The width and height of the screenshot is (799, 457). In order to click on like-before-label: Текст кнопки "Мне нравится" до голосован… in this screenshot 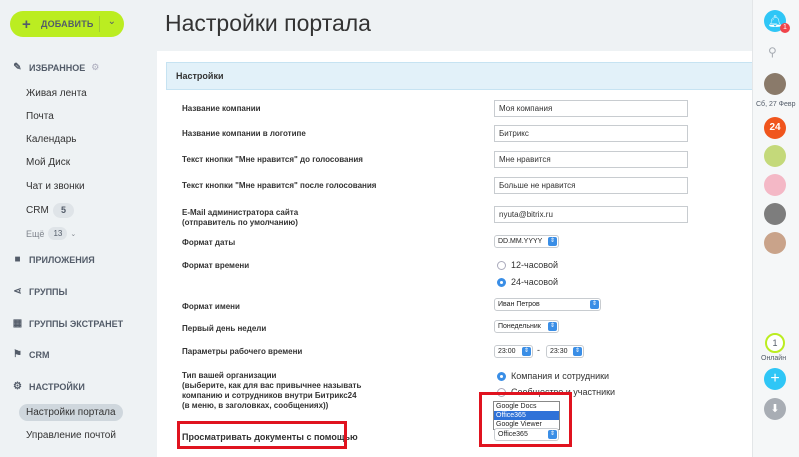, I will do `click(272, 159)`.